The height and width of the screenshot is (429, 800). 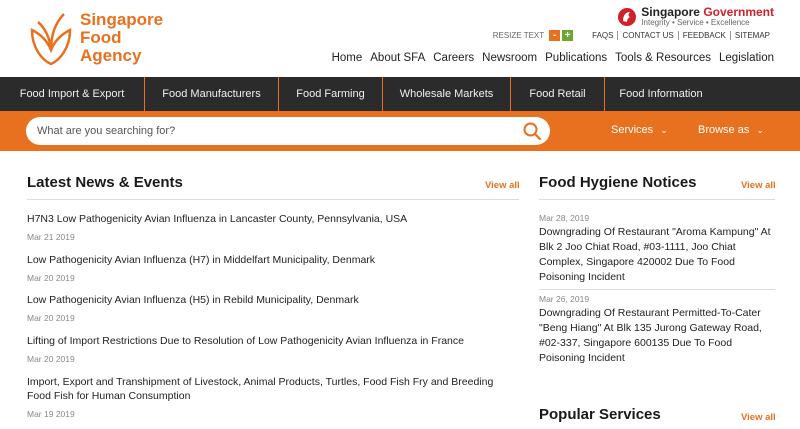 What do you see at coordinates (518, 35) in the screenshot?
I see `resize-text-label: RESIZE TEXT` at bounding box center [518, 35].